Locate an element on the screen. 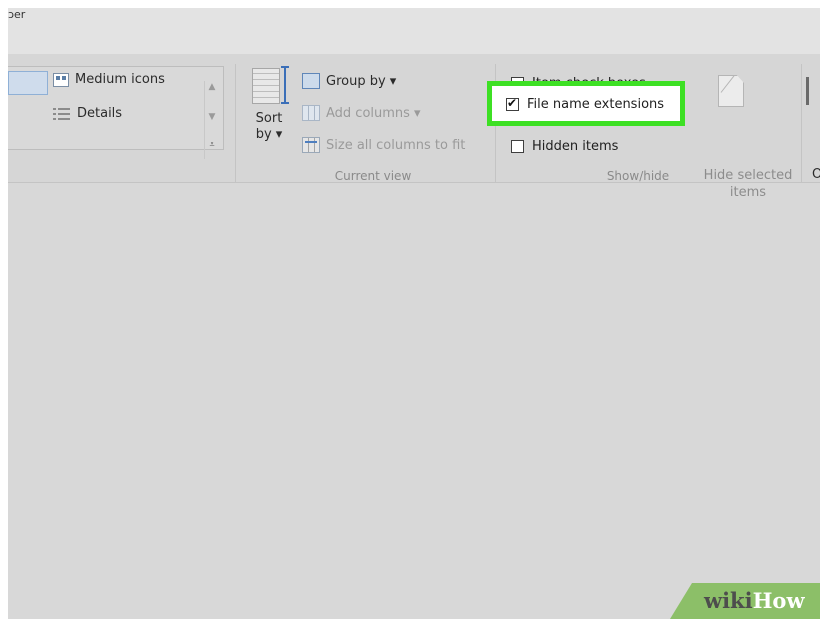  sort-icon is located at coordinates (266, 86).